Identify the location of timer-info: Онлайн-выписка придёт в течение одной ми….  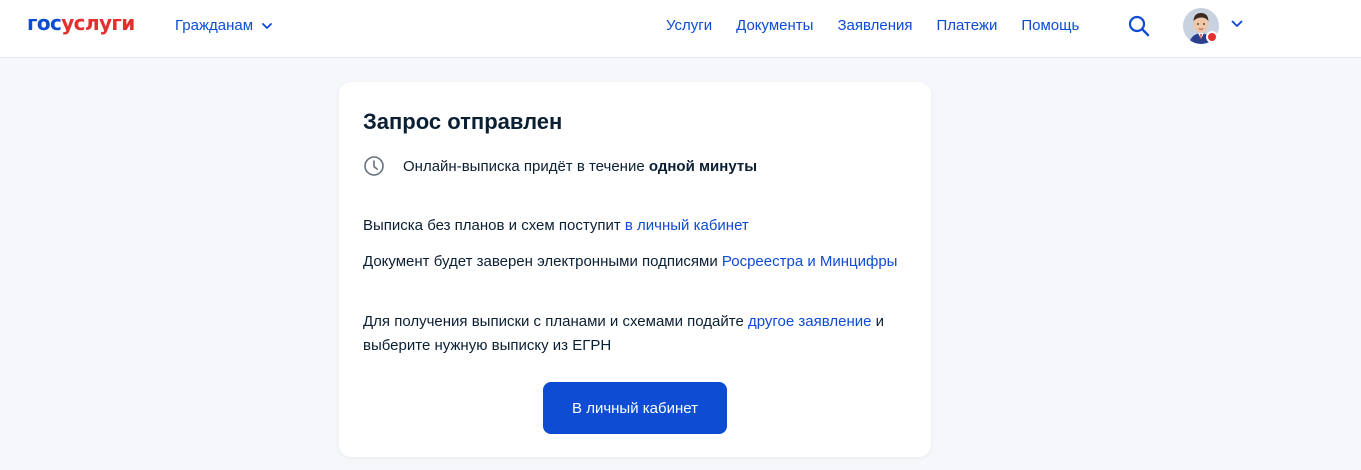
(560, 166).